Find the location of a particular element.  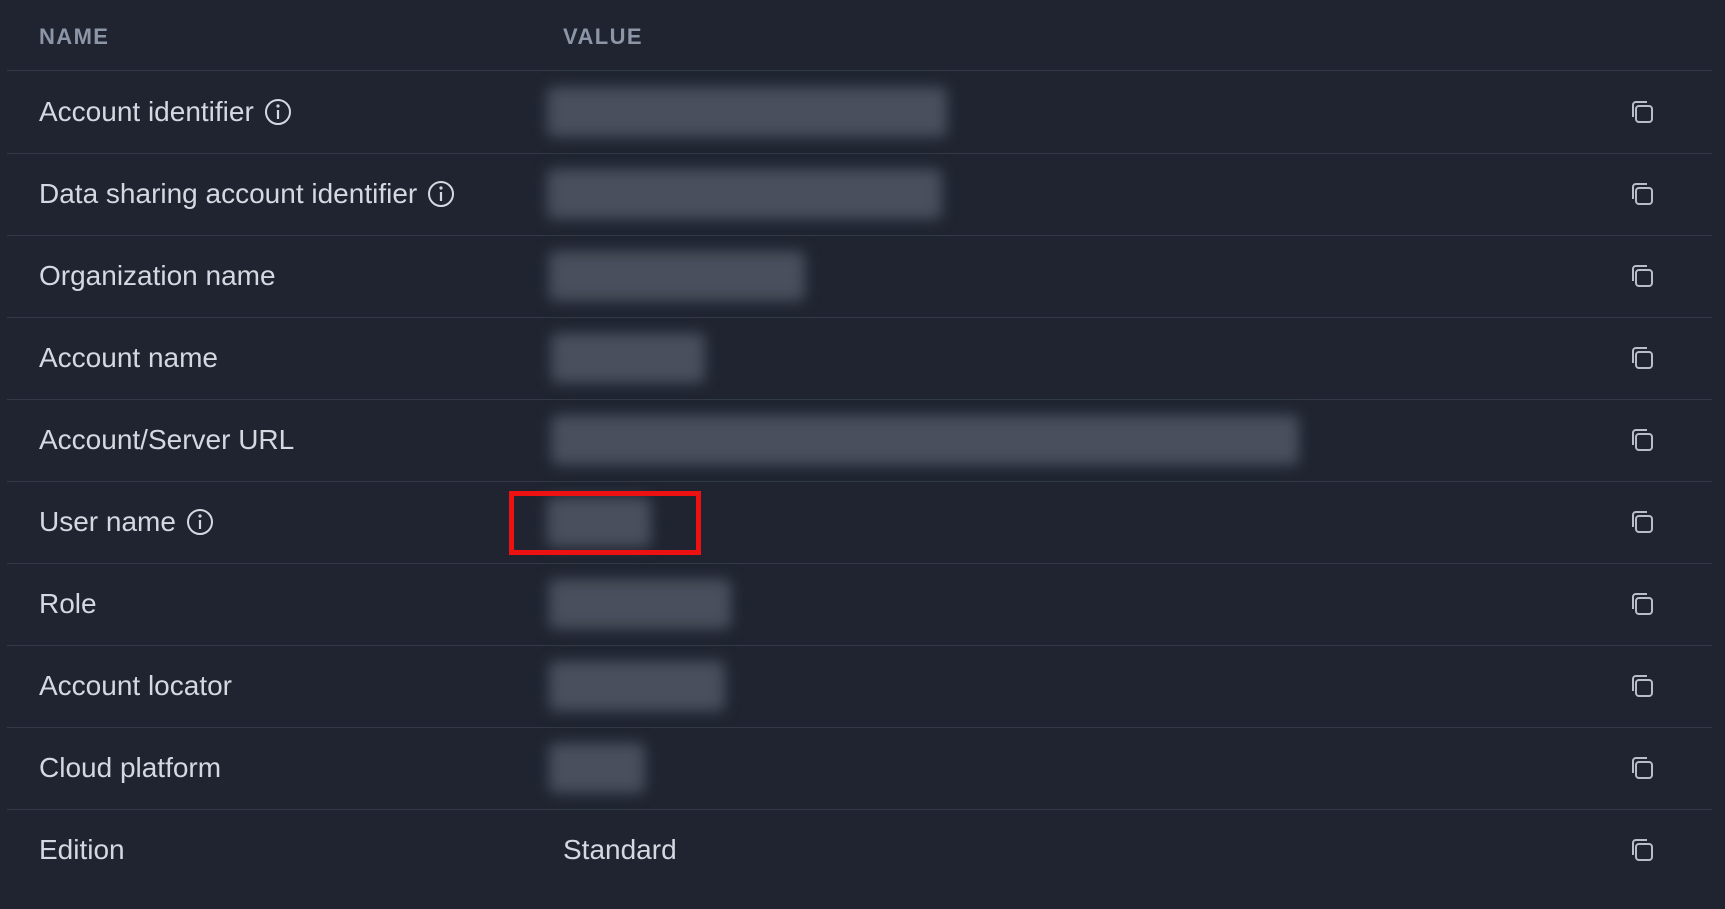

table-row: Role is located at coordinates (859, 604).